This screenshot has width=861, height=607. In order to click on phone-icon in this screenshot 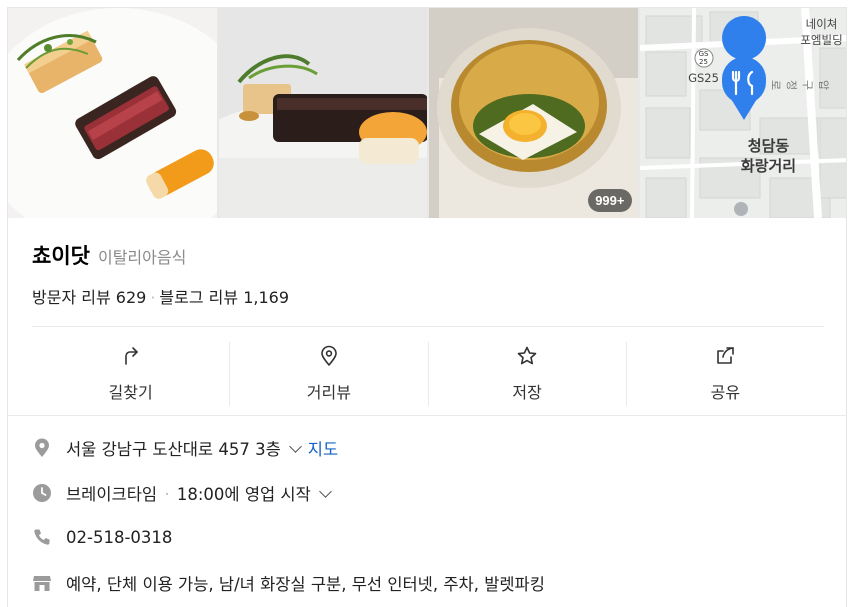, I will do `click(42, 537)`.